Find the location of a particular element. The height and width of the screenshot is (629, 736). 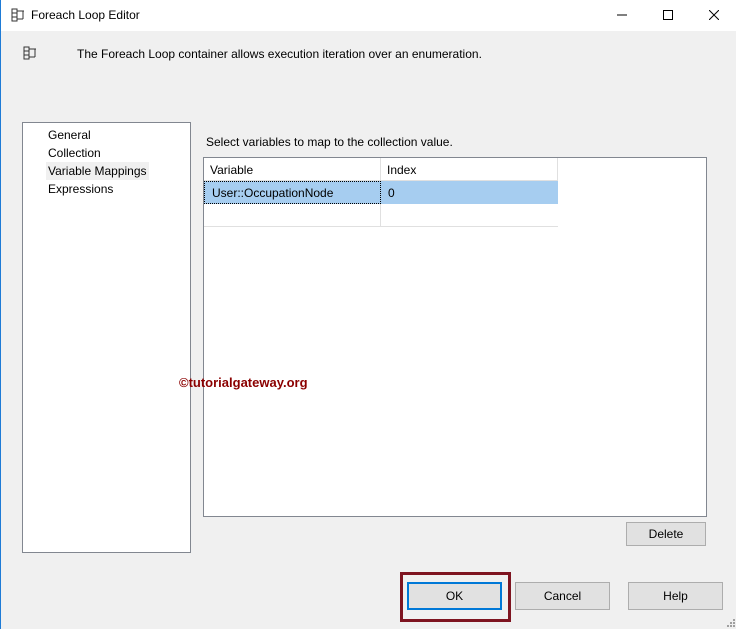

cancel-button: Cancel is located at coordinates (562, 596).